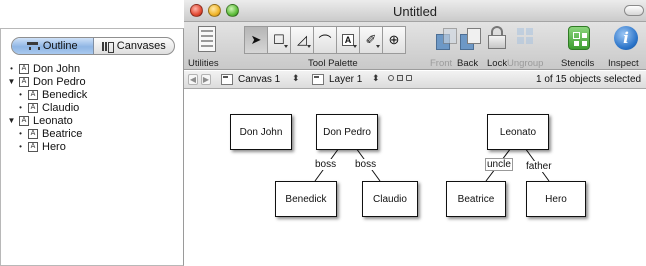  I want to click on node-beatrice: Beatrice, so click(476, 199).